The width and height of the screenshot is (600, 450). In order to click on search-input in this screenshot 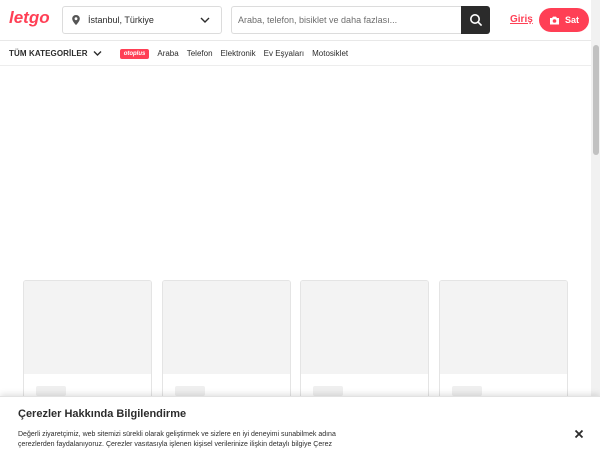, I will do `click(346, 20)`.